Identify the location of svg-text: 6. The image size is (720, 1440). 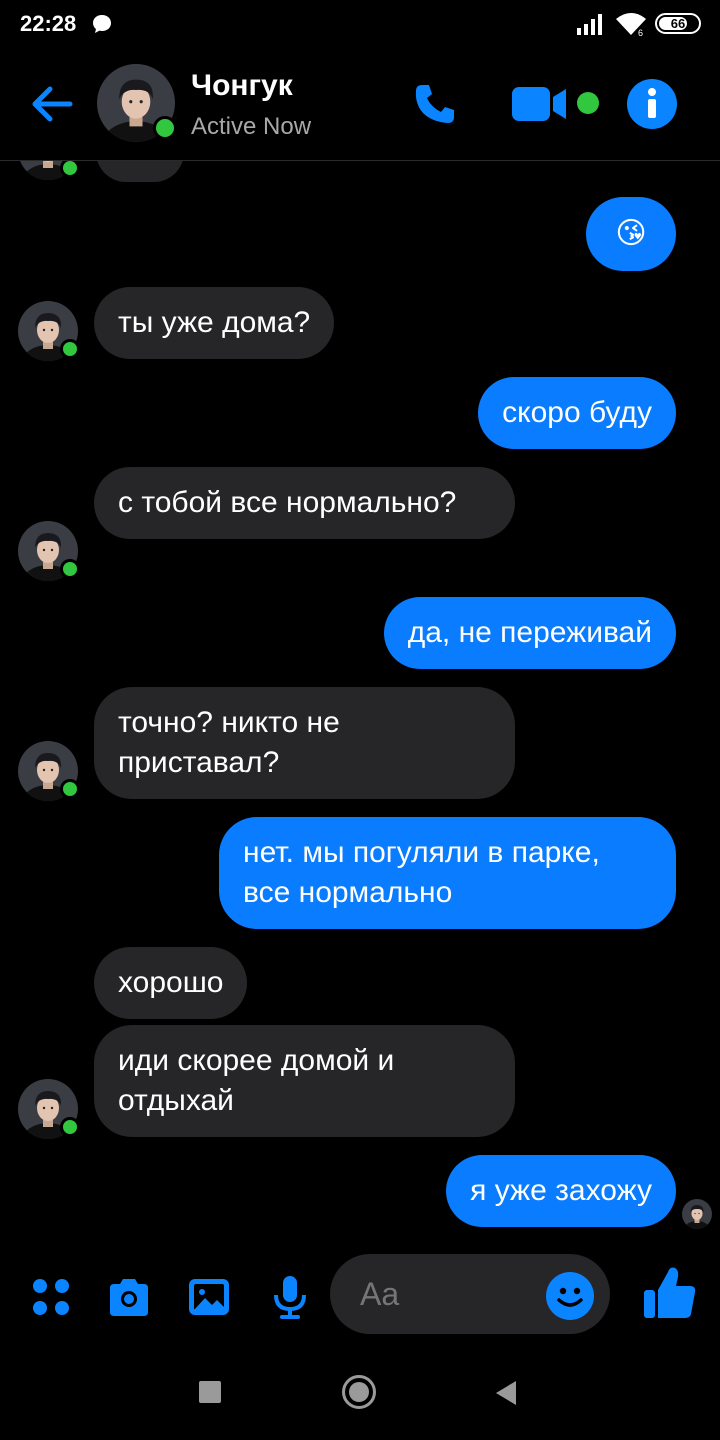
(640, 32).